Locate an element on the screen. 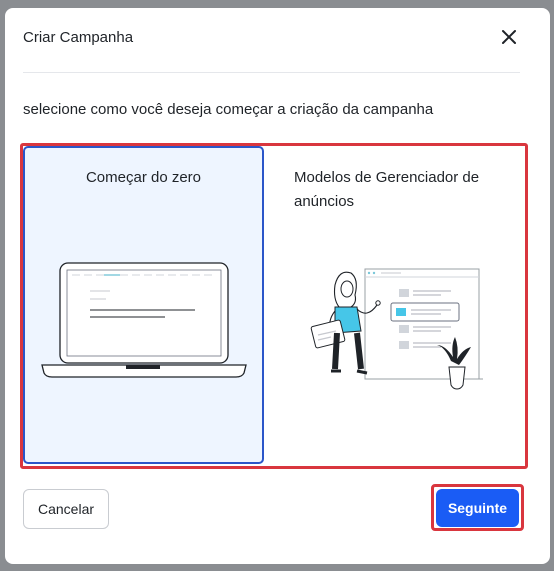 The image size is (554, 571). close-button is located at coordinates (509, 37).